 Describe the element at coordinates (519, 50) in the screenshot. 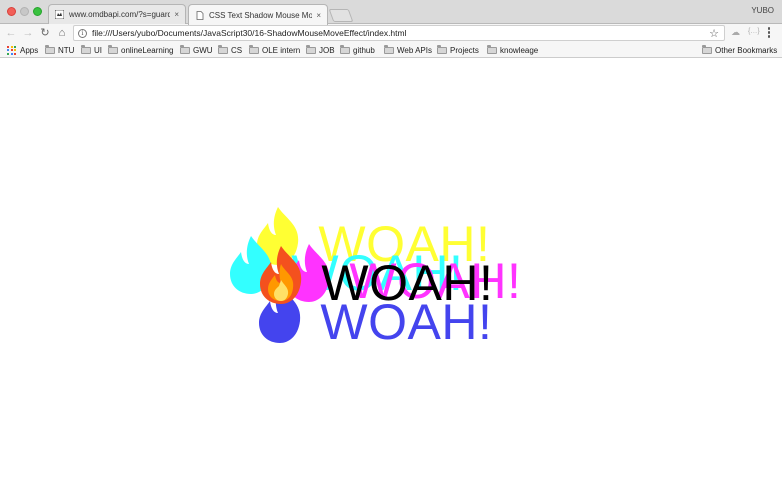

I see `bookmark-label: knowleage` at that location.